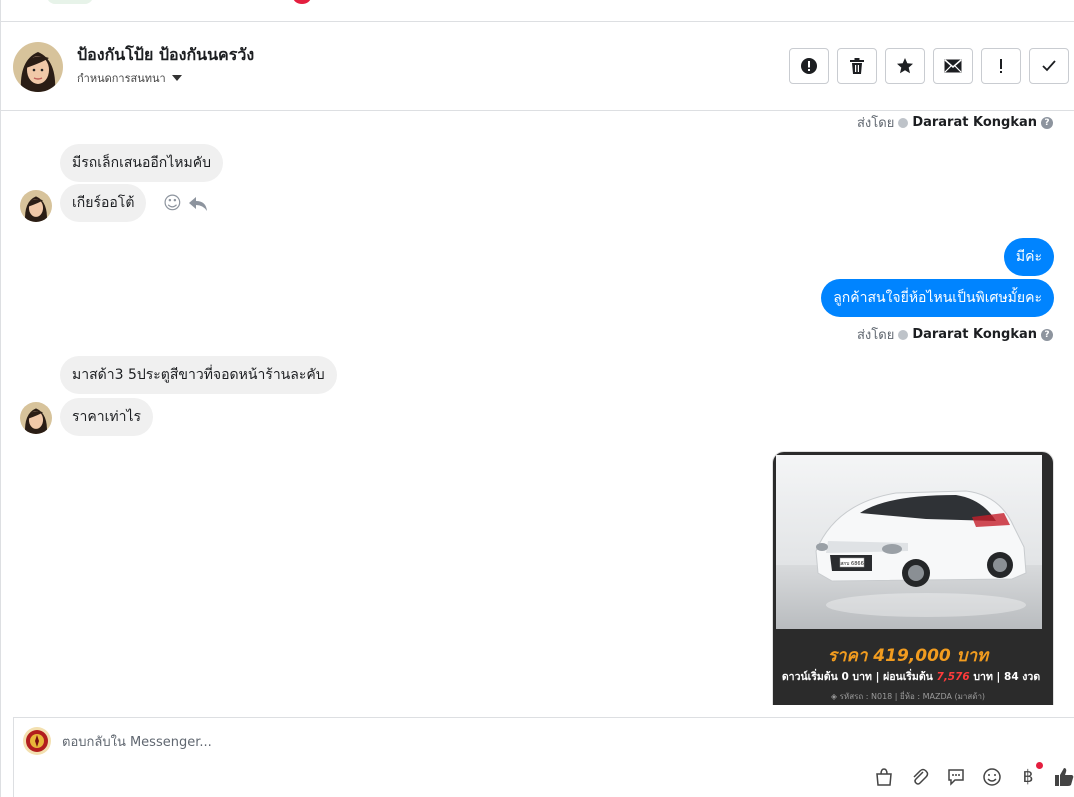  What do you see at coordinates (165, 55) in the screenshot?
I see `contact-name: ป้องกันโป้ย ป้องกันนครวัง` at bounding box center [165, 55].